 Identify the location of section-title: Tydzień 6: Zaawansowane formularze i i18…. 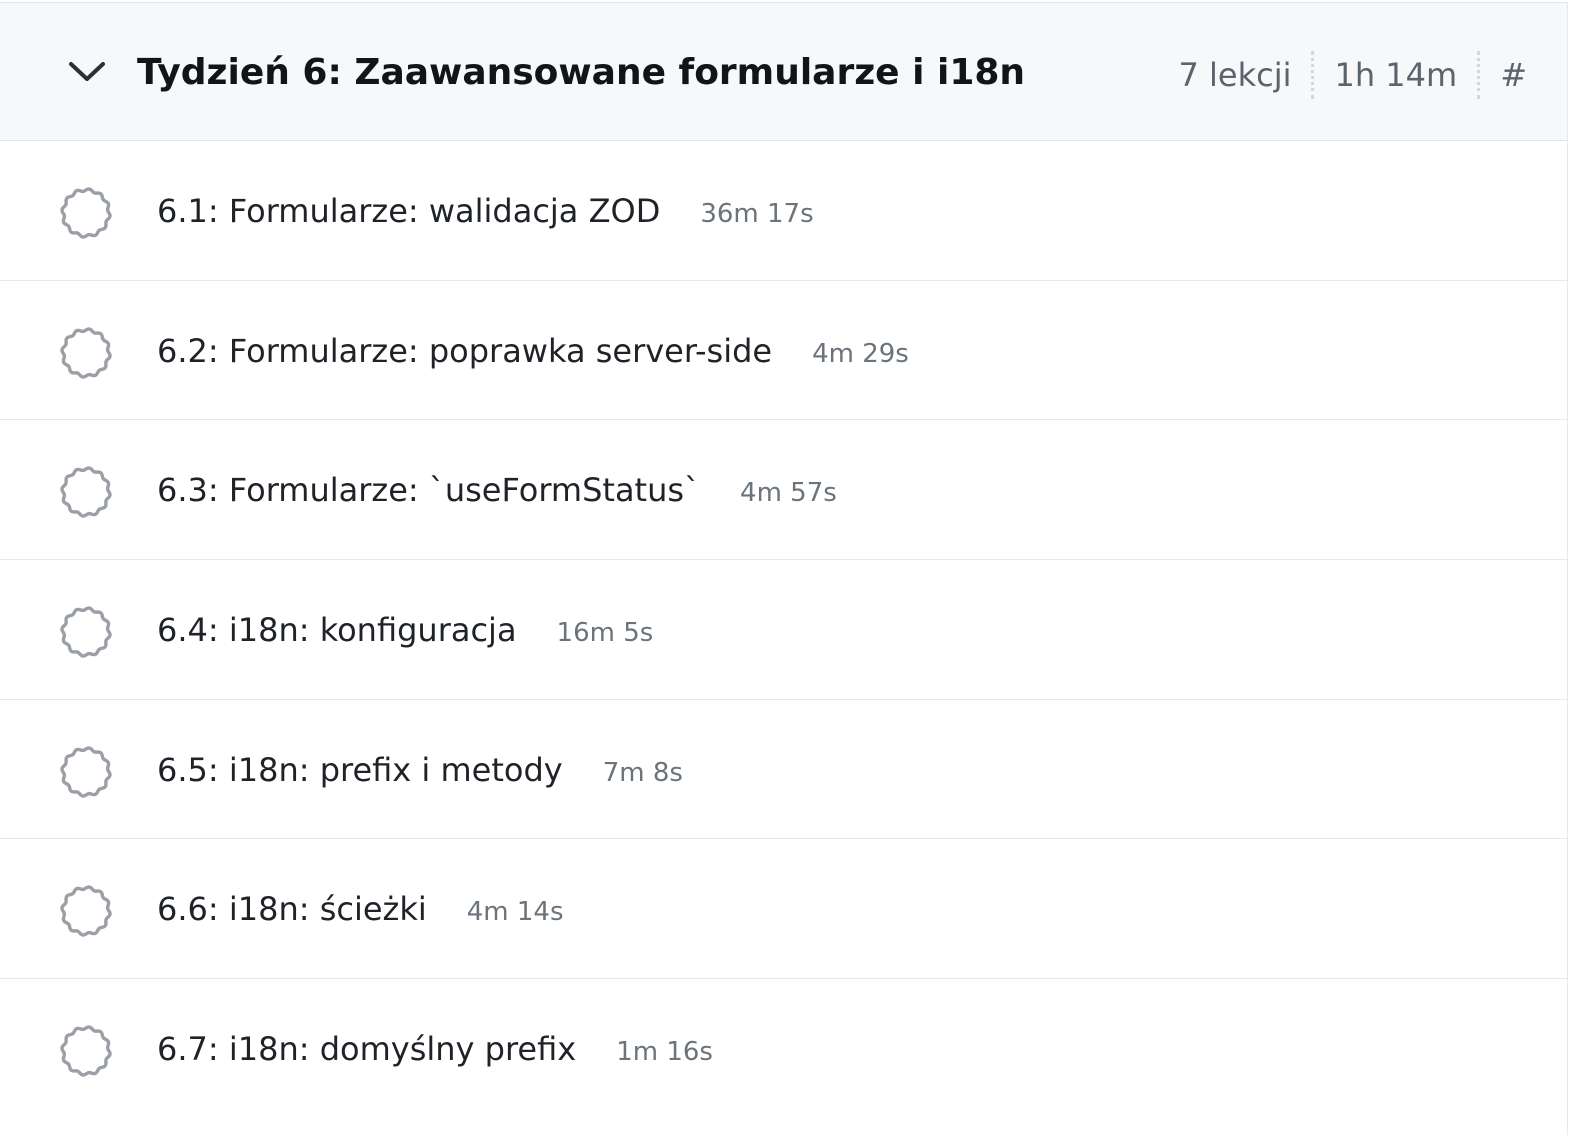
(581, 72).